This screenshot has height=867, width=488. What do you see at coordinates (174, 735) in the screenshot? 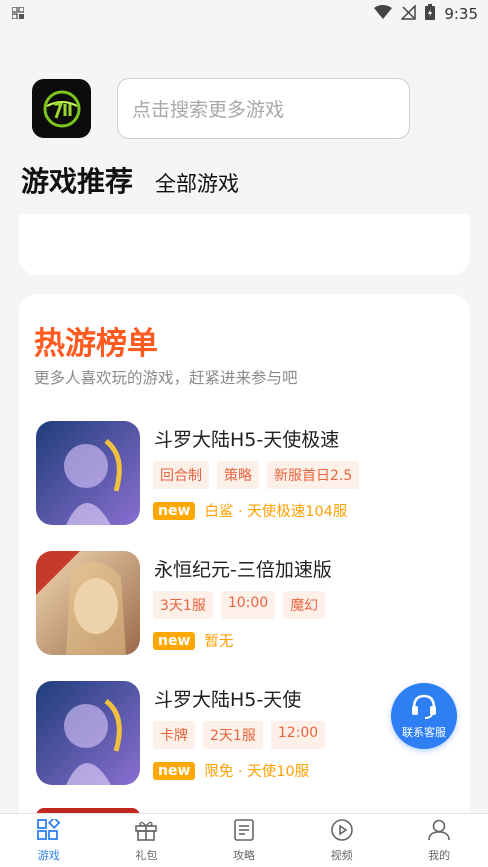
I see `game-tag: 卡牌` at bounding box center [174, 735].